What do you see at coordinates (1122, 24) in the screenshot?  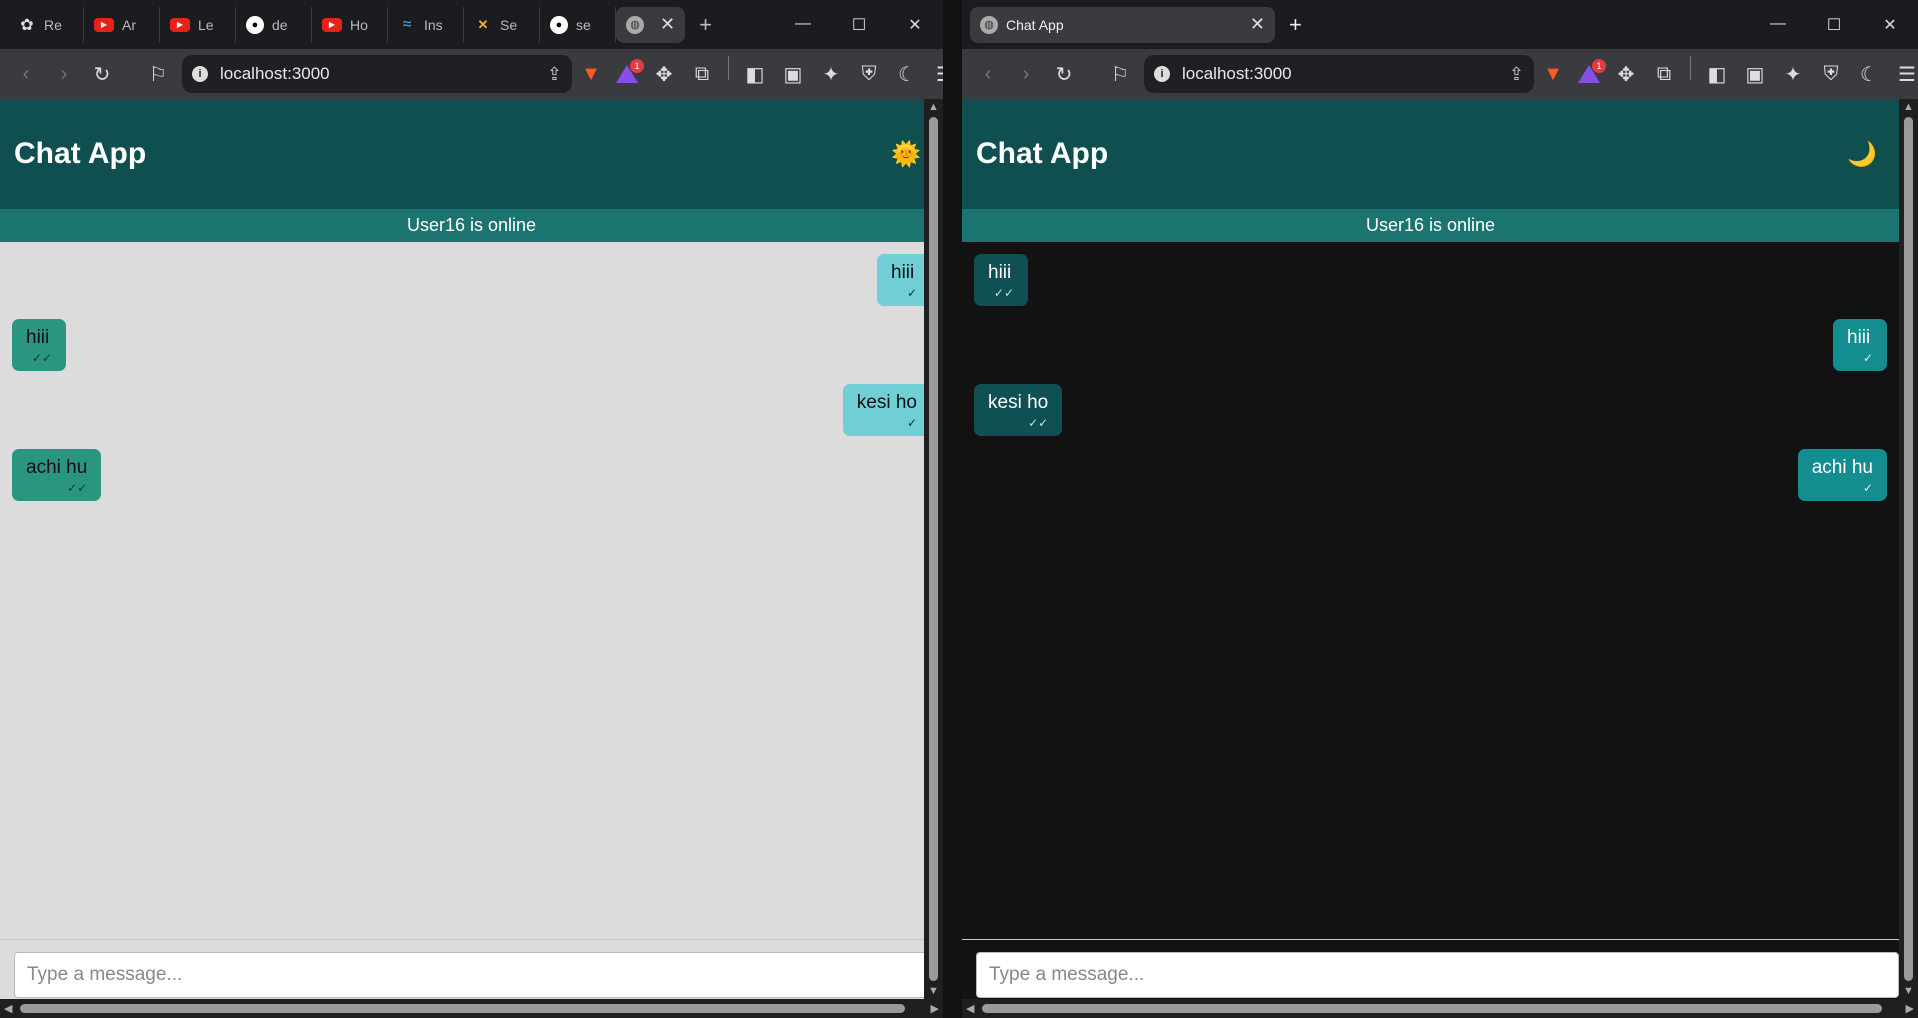 I see `tab-active: ◍ Chat App ✕` at bounding box center [1122, 24].